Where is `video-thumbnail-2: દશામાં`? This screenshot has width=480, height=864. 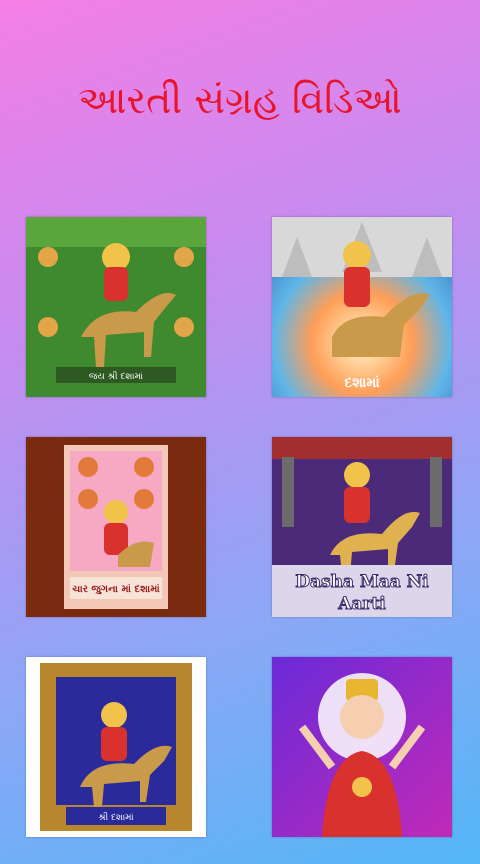
video-thumbnail-2: દશામાં is located at coordinates (362, 307).